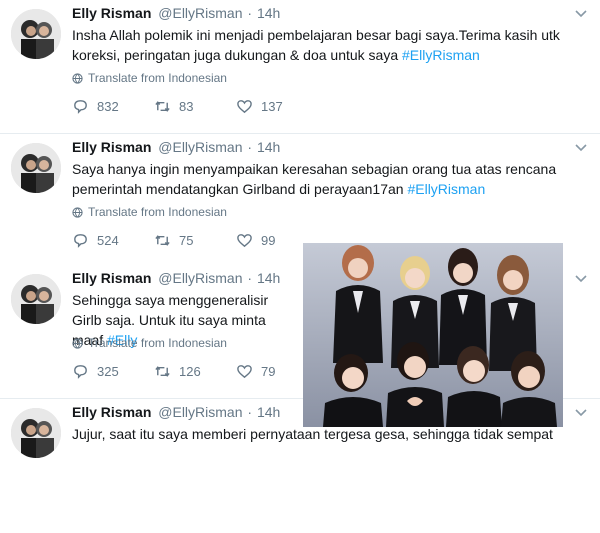  I want to click on like-count: 137, so click(272, 106).